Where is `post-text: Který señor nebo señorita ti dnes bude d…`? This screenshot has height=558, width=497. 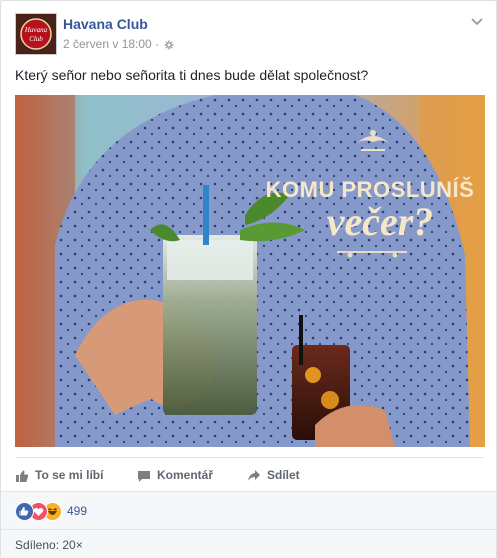
post-text: Který señor nebo señorita ti dnes bude d… is located at coordinates (192, 75).